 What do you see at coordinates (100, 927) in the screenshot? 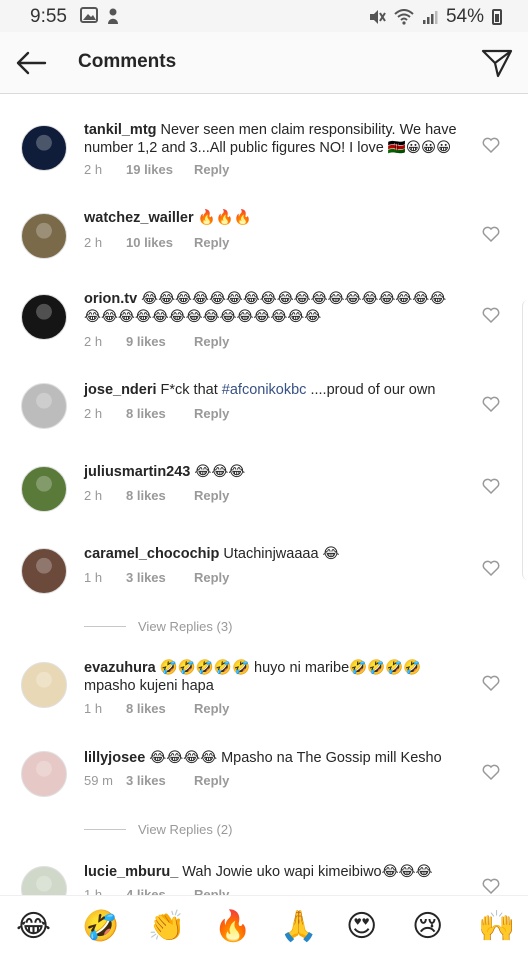
I see `rofl-emoji-button: 🤣` at bounding box center [100, 927].